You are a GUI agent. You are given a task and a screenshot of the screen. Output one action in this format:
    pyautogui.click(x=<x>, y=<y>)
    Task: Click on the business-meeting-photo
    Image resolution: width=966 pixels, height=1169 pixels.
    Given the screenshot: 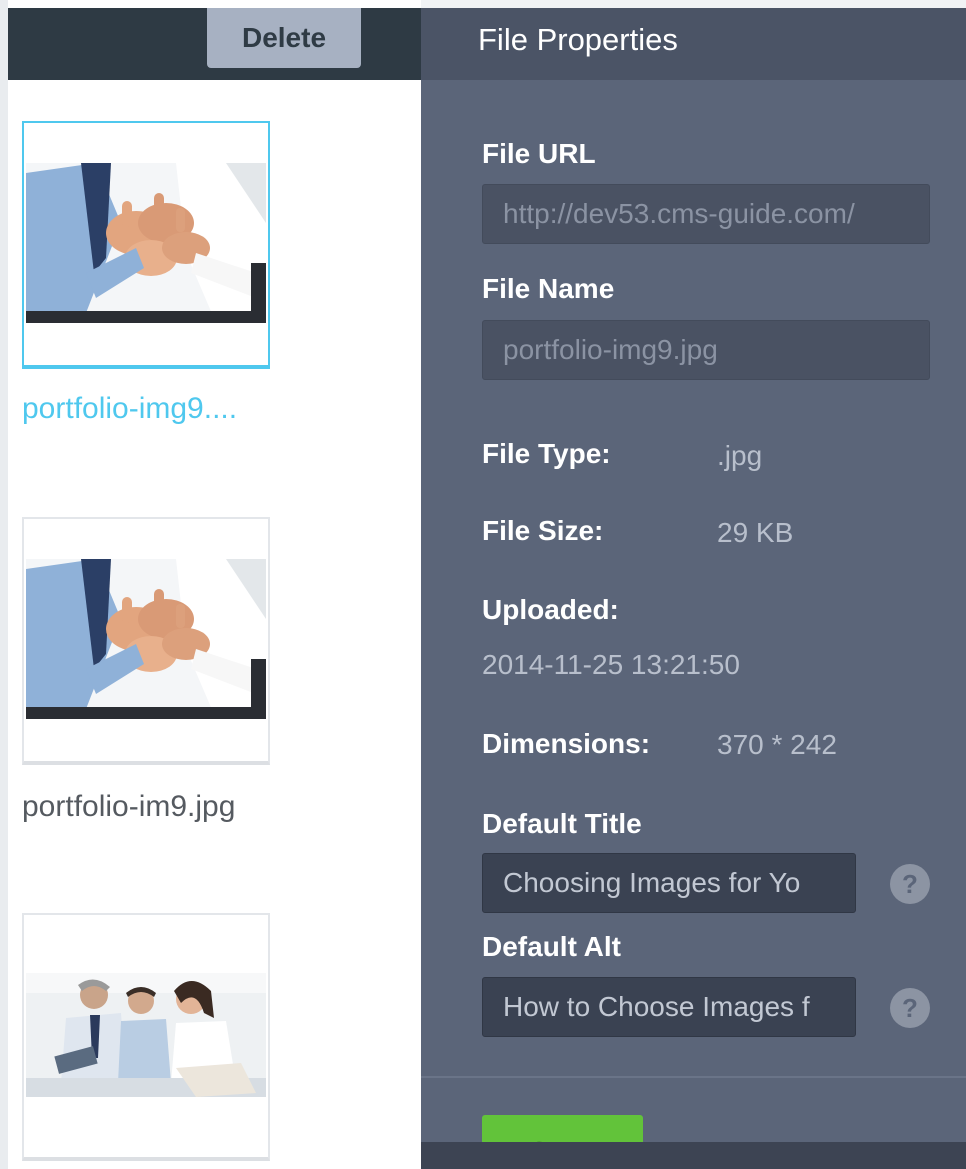 What is the action you would take?
    pyautogui.click(x=146, y=1035)
    